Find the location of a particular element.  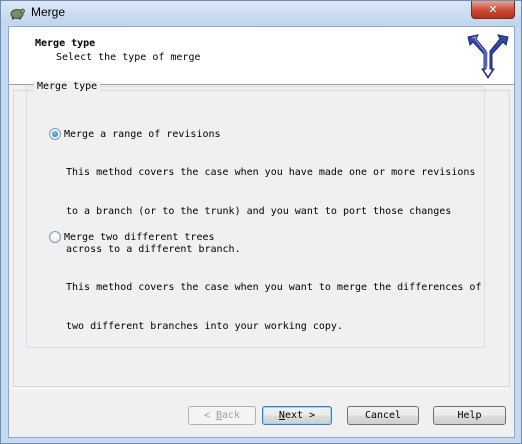

page-title: Merge type is located at coordinates (65, 43).